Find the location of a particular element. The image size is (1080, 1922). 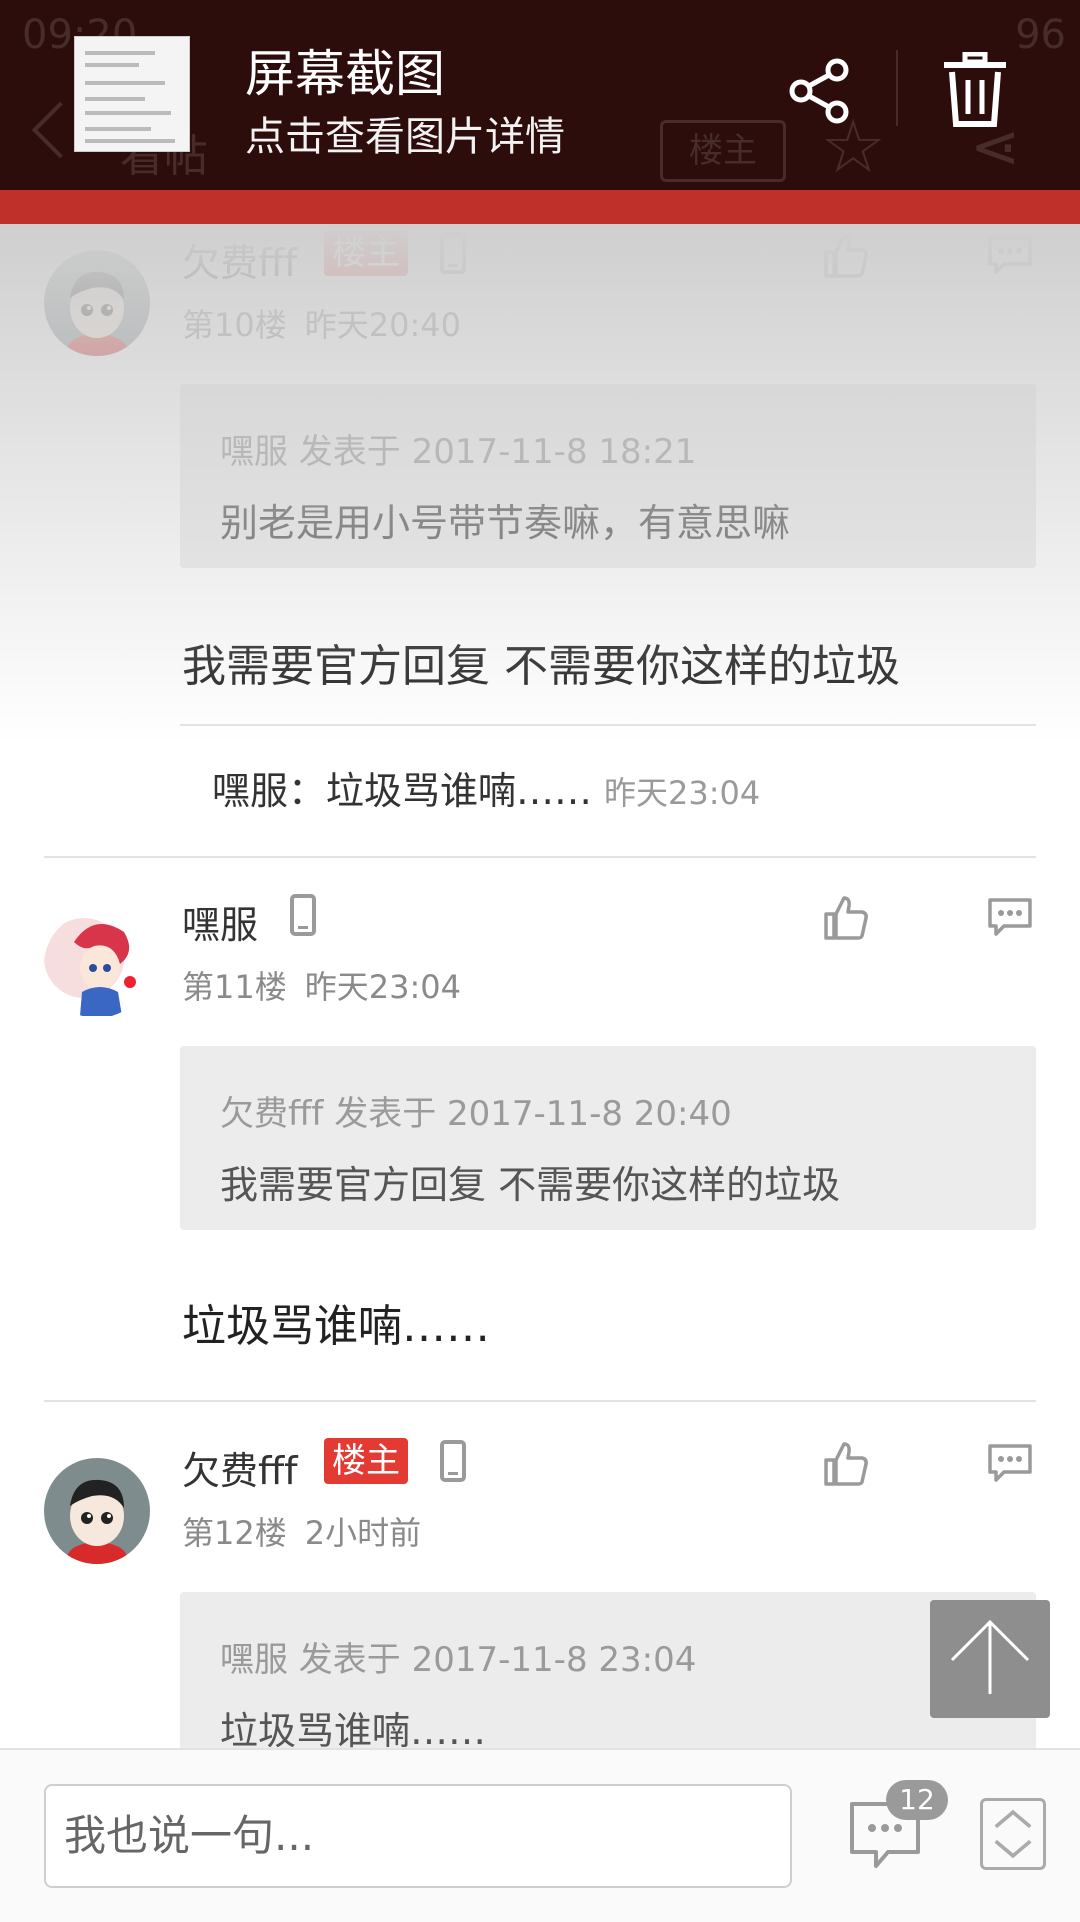

delete-trash-icon is located at coordinates (975, 90).